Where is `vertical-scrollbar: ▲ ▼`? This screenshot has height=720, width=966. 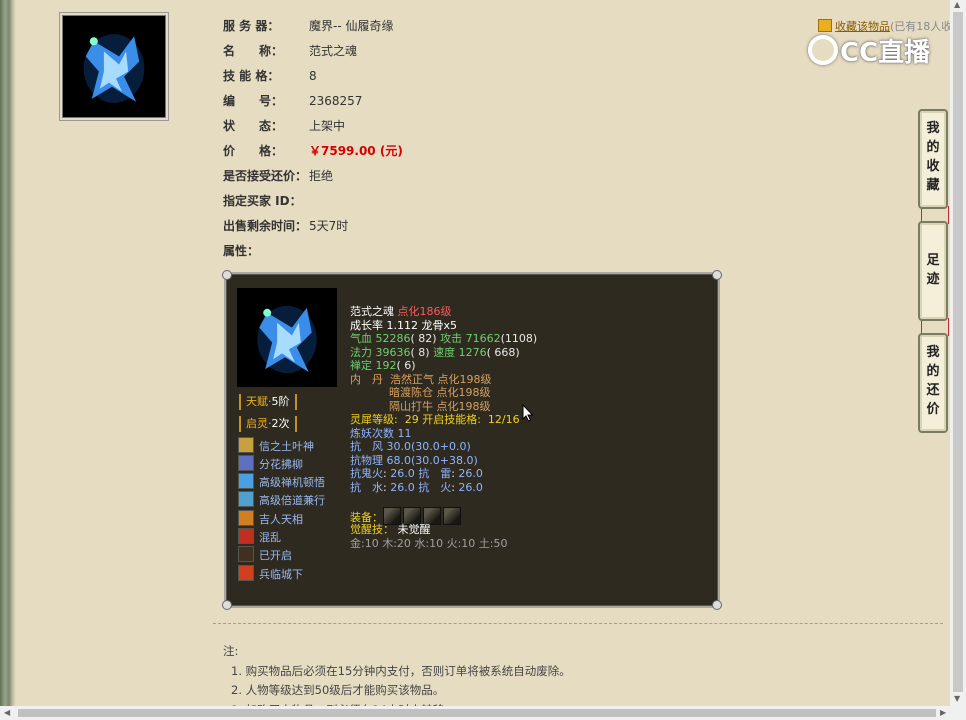
vertical-scrollbar: ▲ ▼ is located at coordinates (958, 353).